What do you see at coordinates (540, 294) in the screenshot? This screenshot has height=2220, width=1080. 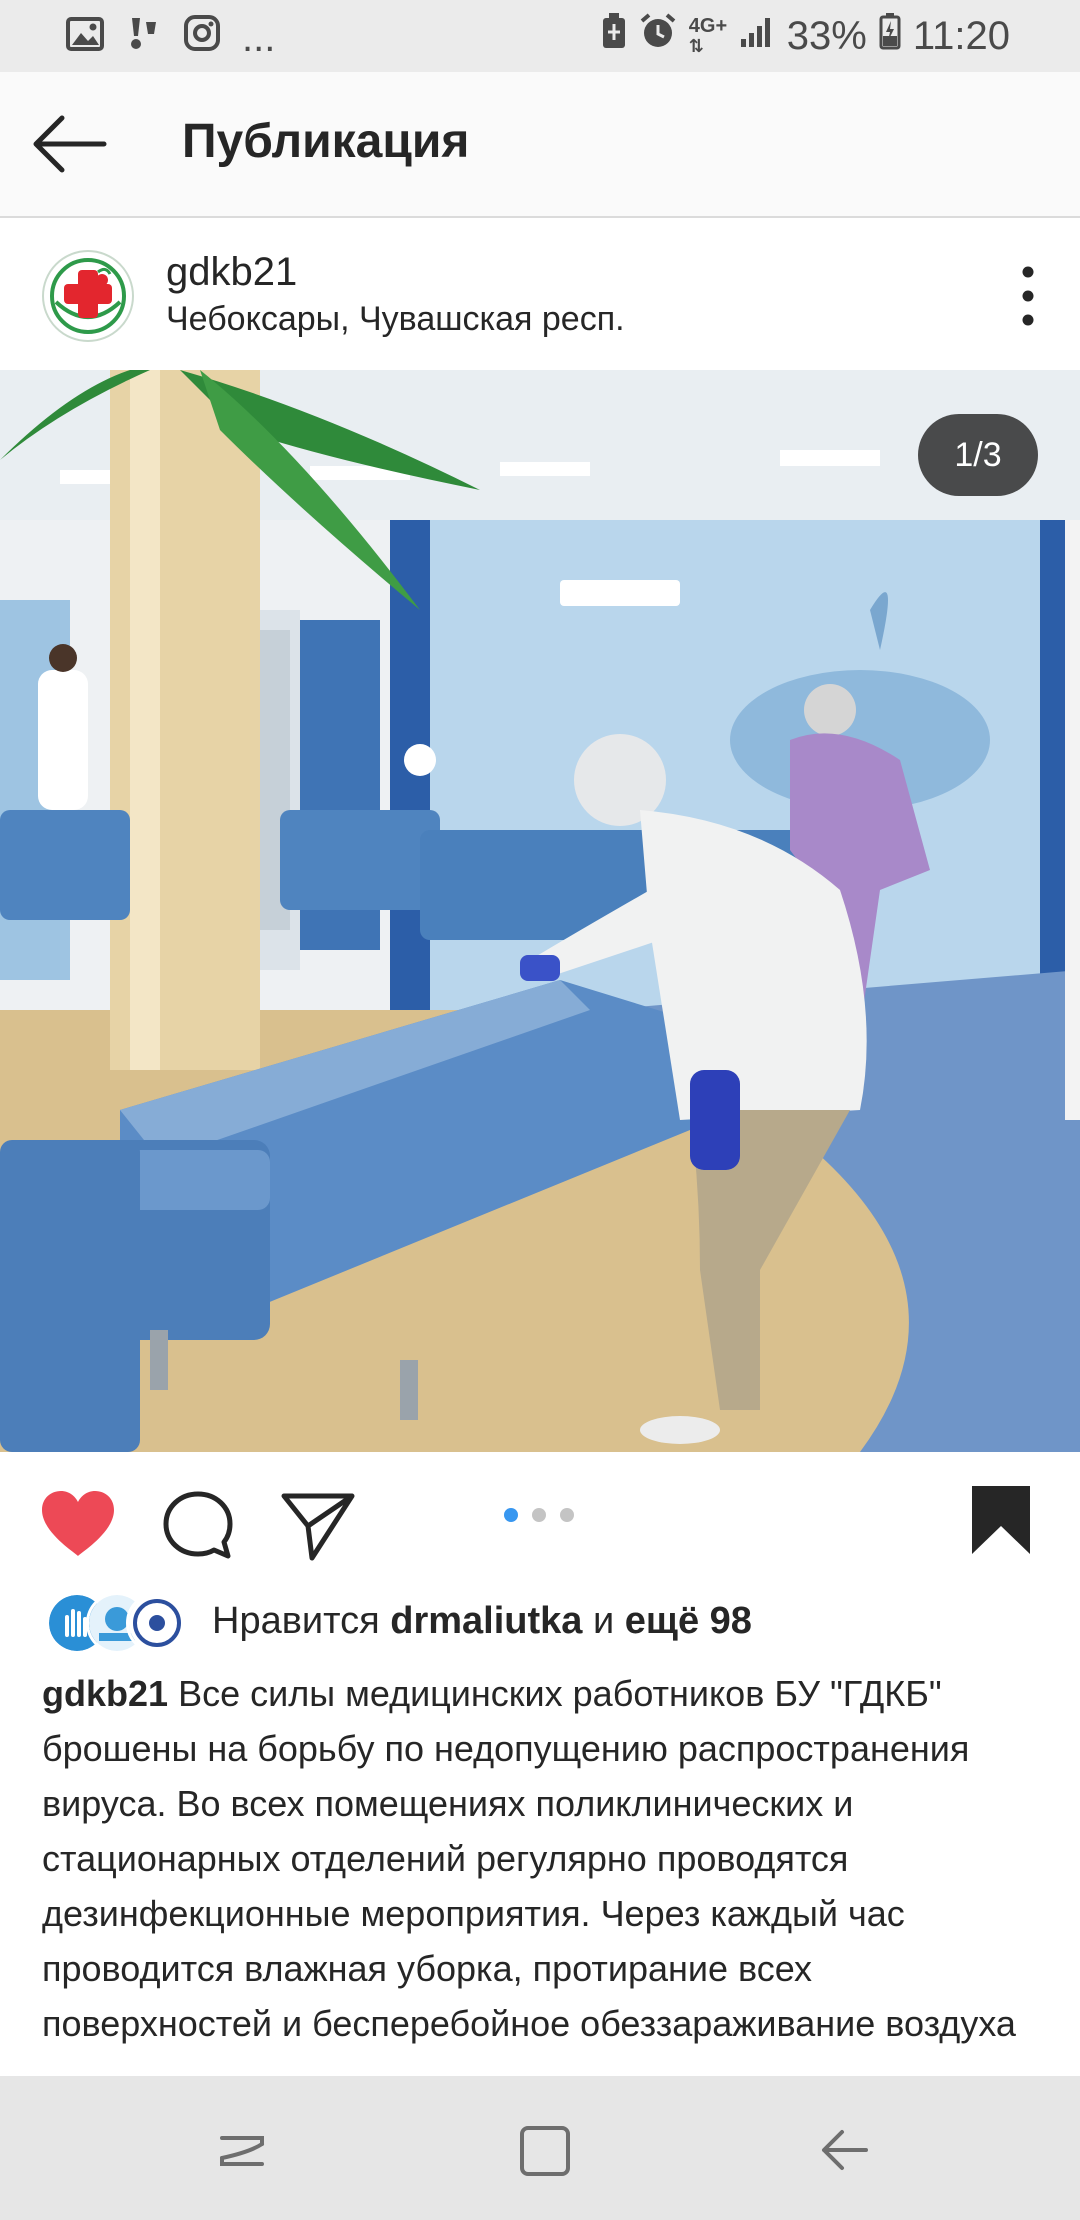 I see `post-header: gdkb21 Чебоксары, Чувашская респ.` at bounding box center [540, 294].